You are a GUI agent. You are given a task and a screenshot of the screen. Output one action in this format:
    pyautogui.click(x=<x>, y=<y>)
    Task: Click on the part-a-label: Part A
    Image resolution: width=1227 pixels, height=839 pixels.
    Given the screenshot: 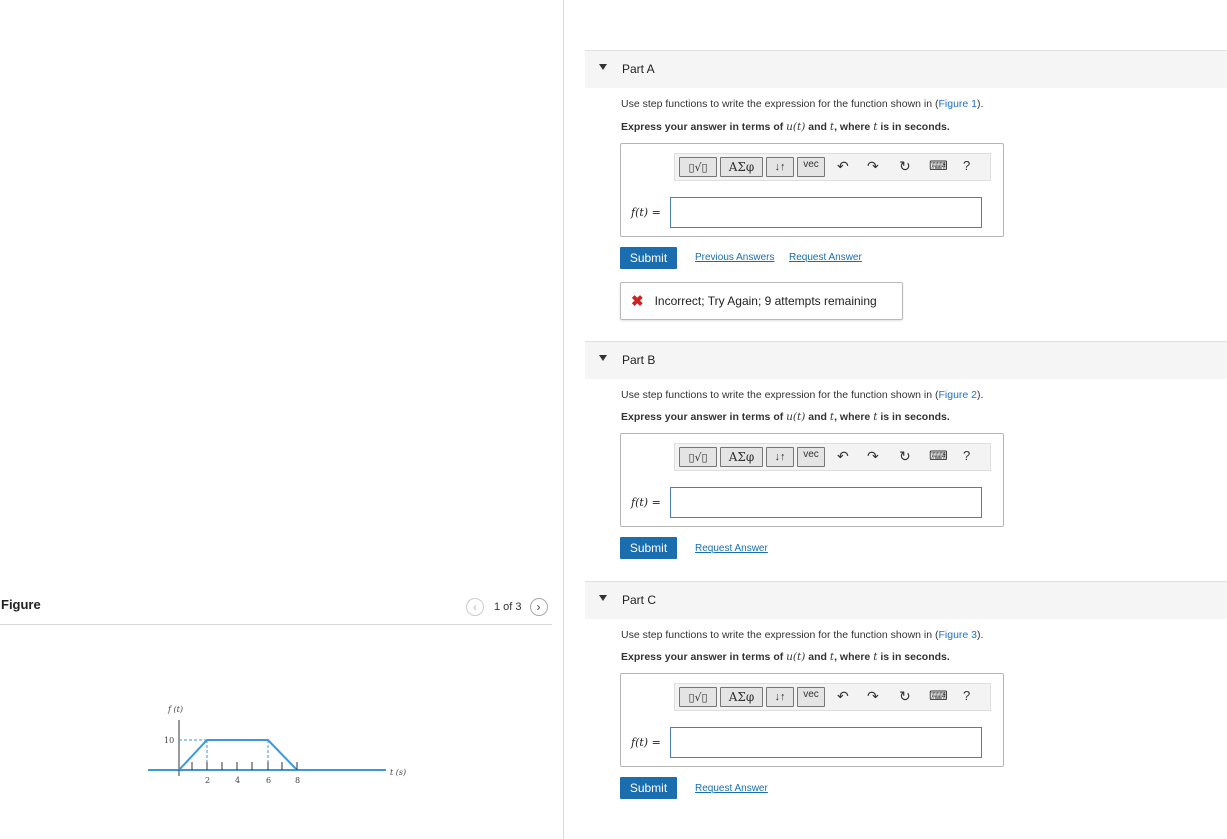 What is the action you would take?
    pyautogui.click(x=638, y=69)
    